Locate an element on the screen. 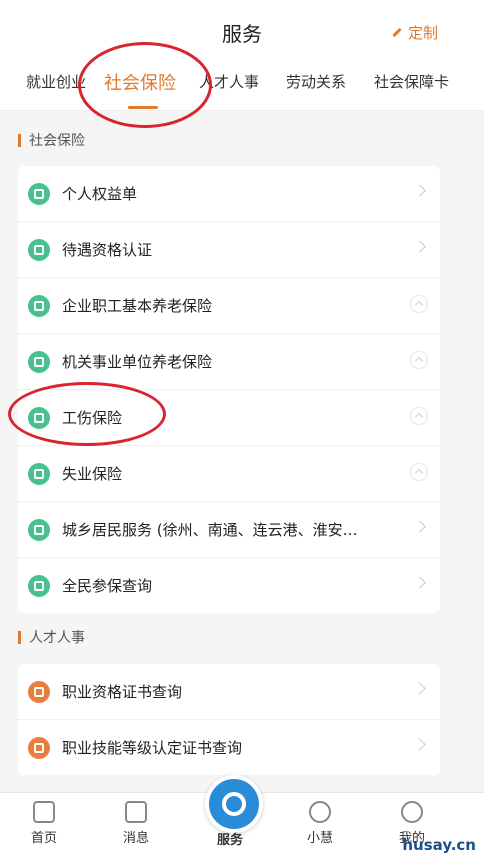 The image size is (484, 863). list-item-personal-rights: 个人权益单 is located at coordinates (229, 194).